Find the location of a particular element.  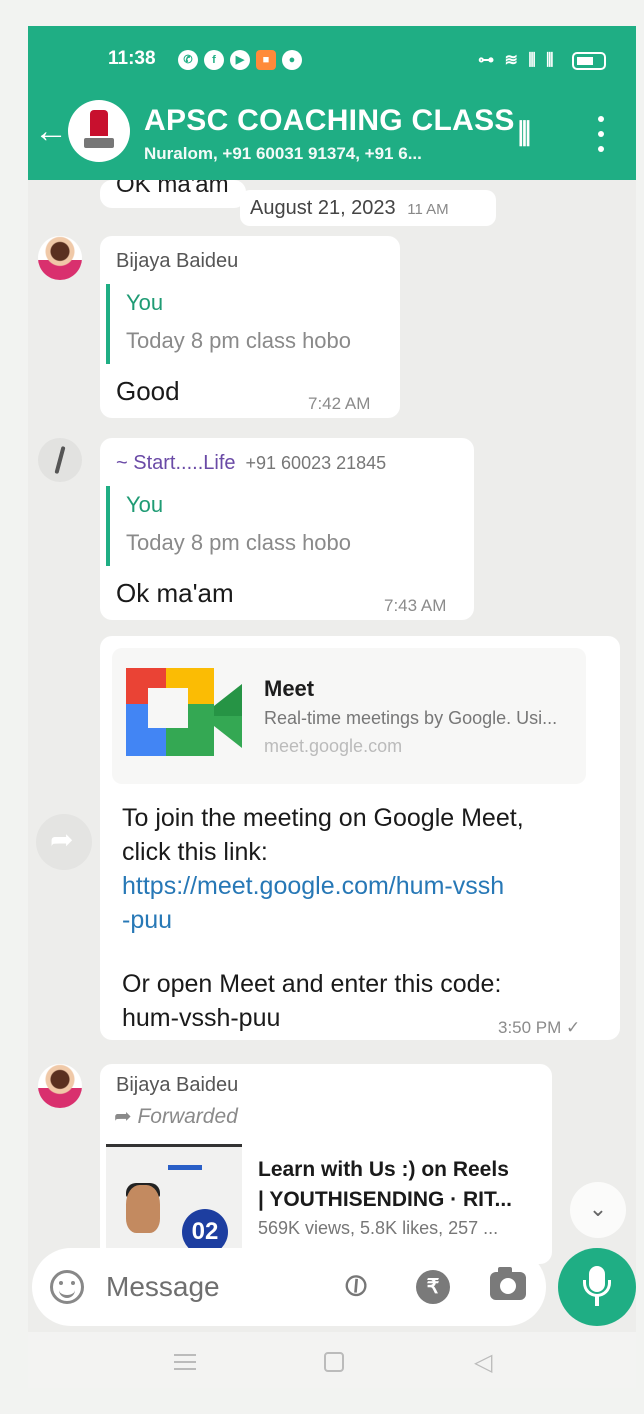

link-preview-url: meet.google.com is located at coordinates (333, 746).